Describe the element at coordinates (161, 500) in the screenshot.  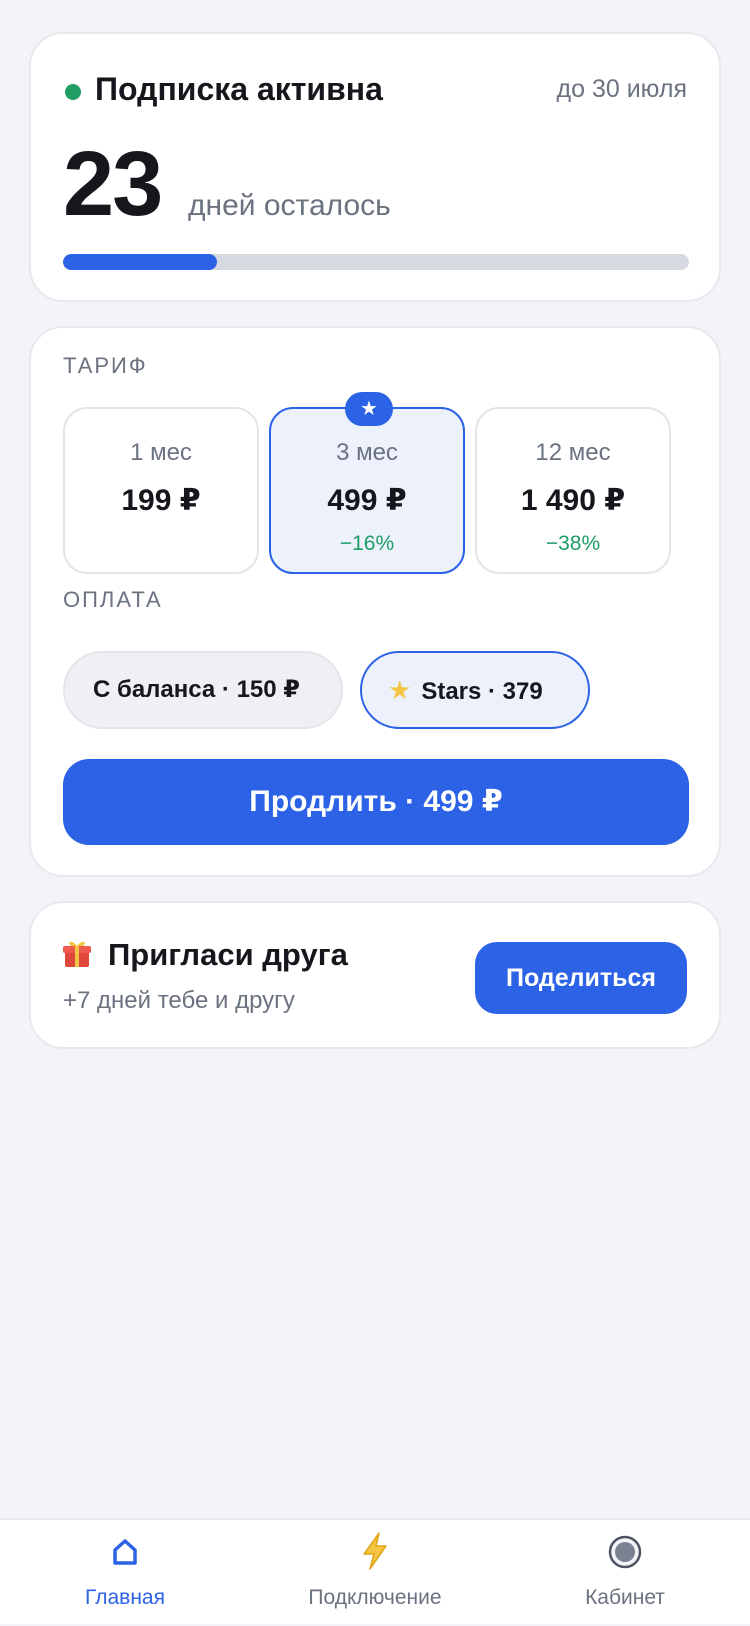
I see `plan-price: 199 ₽` at that location.